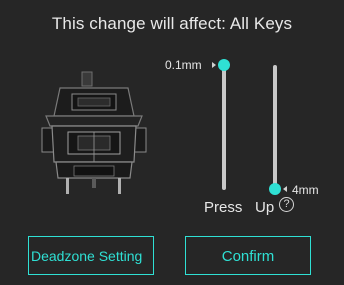 This screenshot has height=285, width=344. Describe the element at coordinates (275, 127) in the screenshot. I see `up-slider-track` at that location.